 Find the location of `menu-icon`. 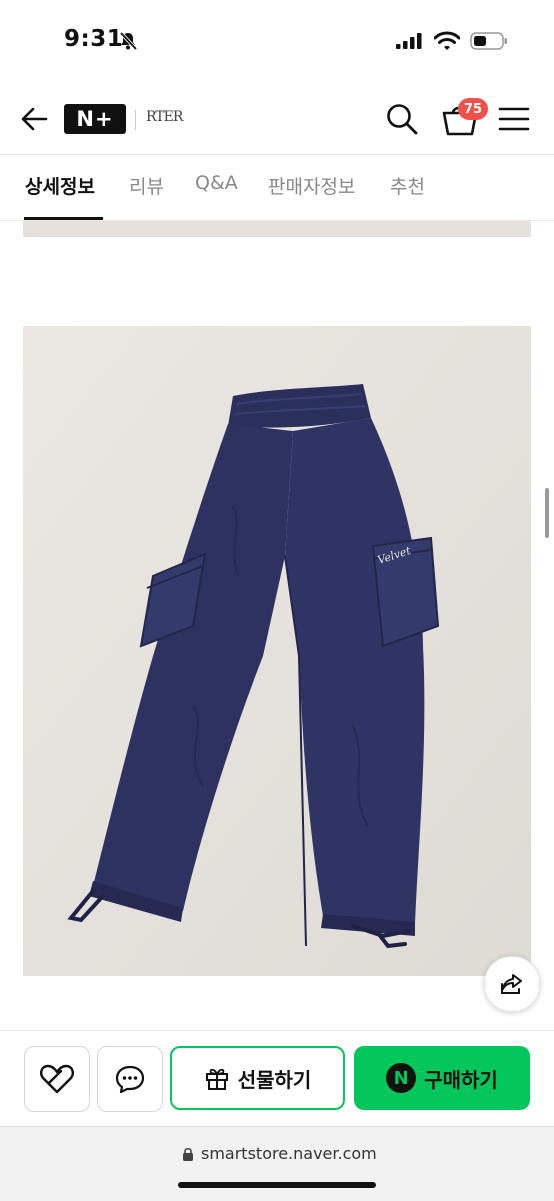

menu-icon is located at coordinates (514, 119).